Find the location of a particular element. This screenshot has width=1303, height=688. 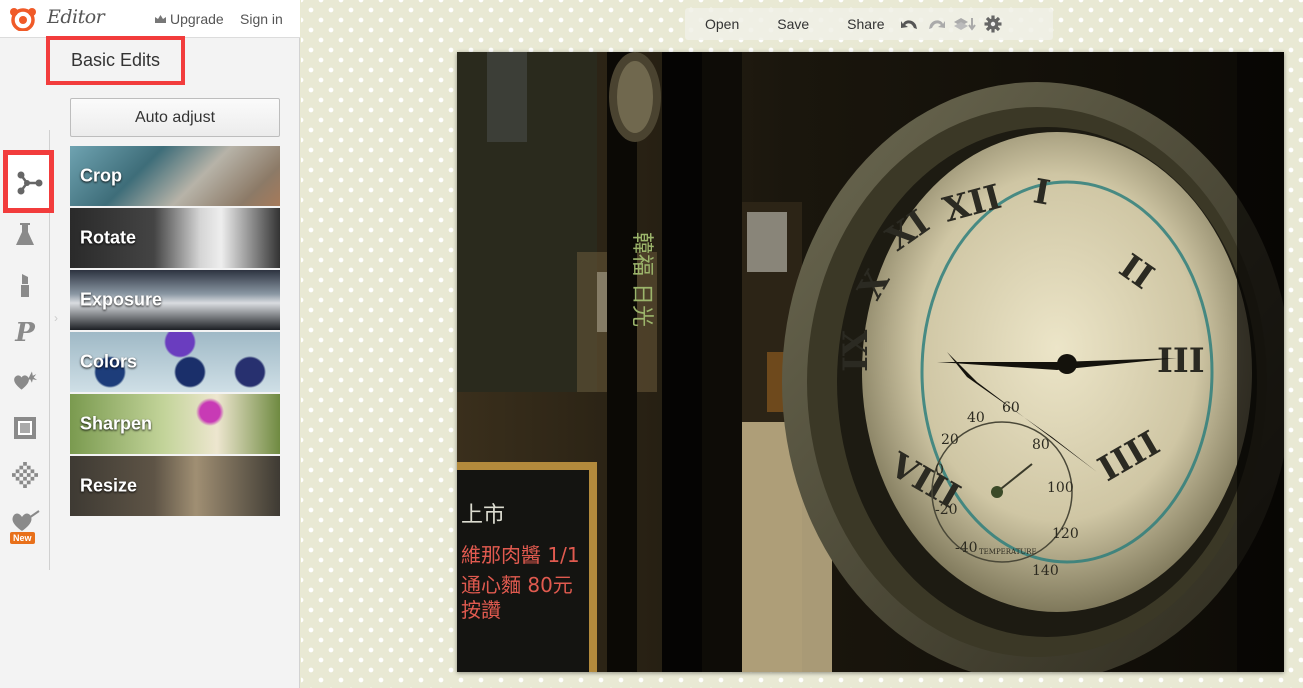

tool-colors: Colors is located at coordinates (175, 362).